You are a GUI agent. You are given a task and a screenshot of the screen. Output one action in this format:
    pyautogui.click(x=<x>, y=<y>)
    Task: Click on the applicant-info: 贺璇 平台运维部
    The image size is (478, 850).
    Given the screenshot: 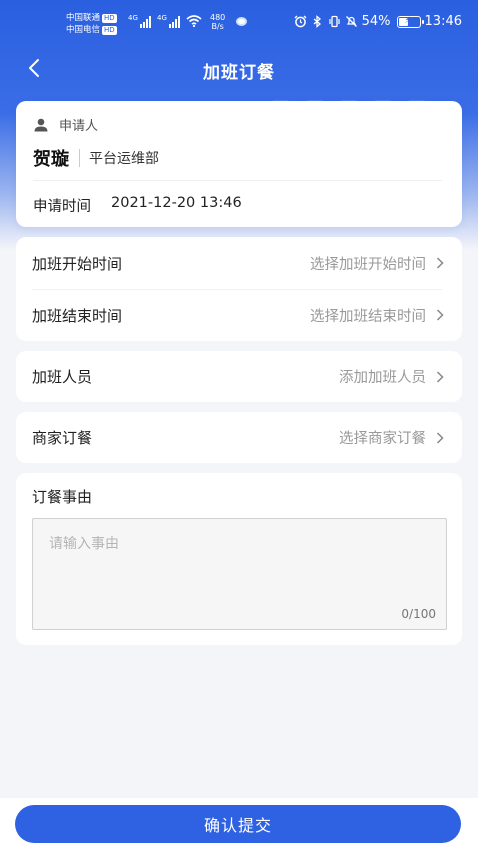 What is the action you would take?
    pyautogui.click(x=96, y=158)
    